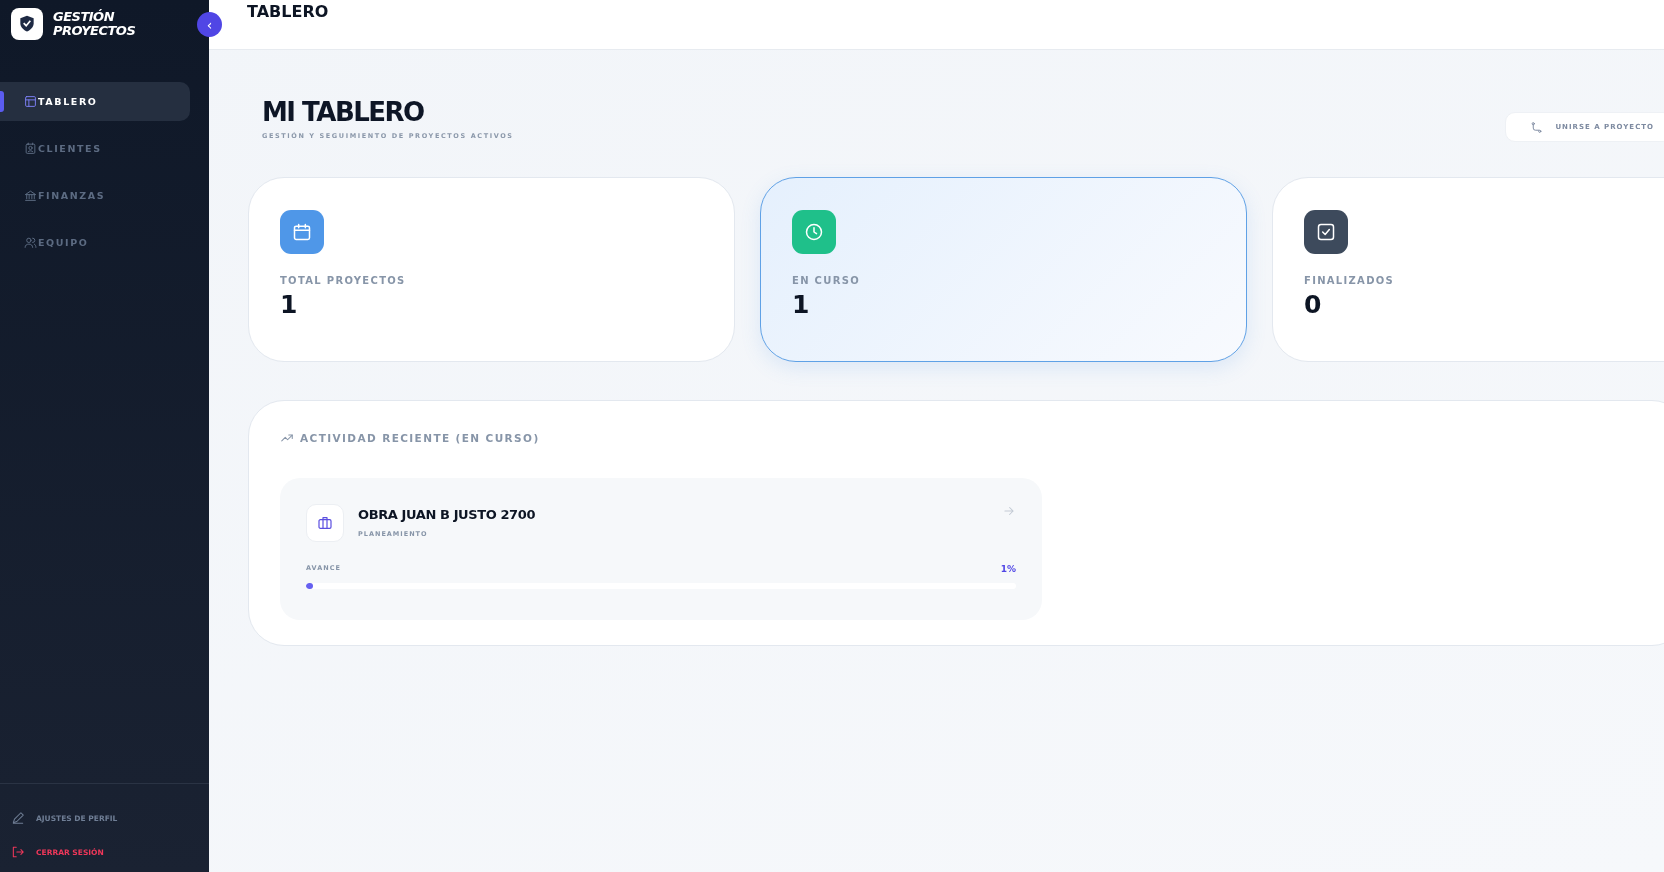 The image size is (1664, 872). Describe the element at coordinates (30, 148) in the screenshot. I see `contact-card-icon` at that location.